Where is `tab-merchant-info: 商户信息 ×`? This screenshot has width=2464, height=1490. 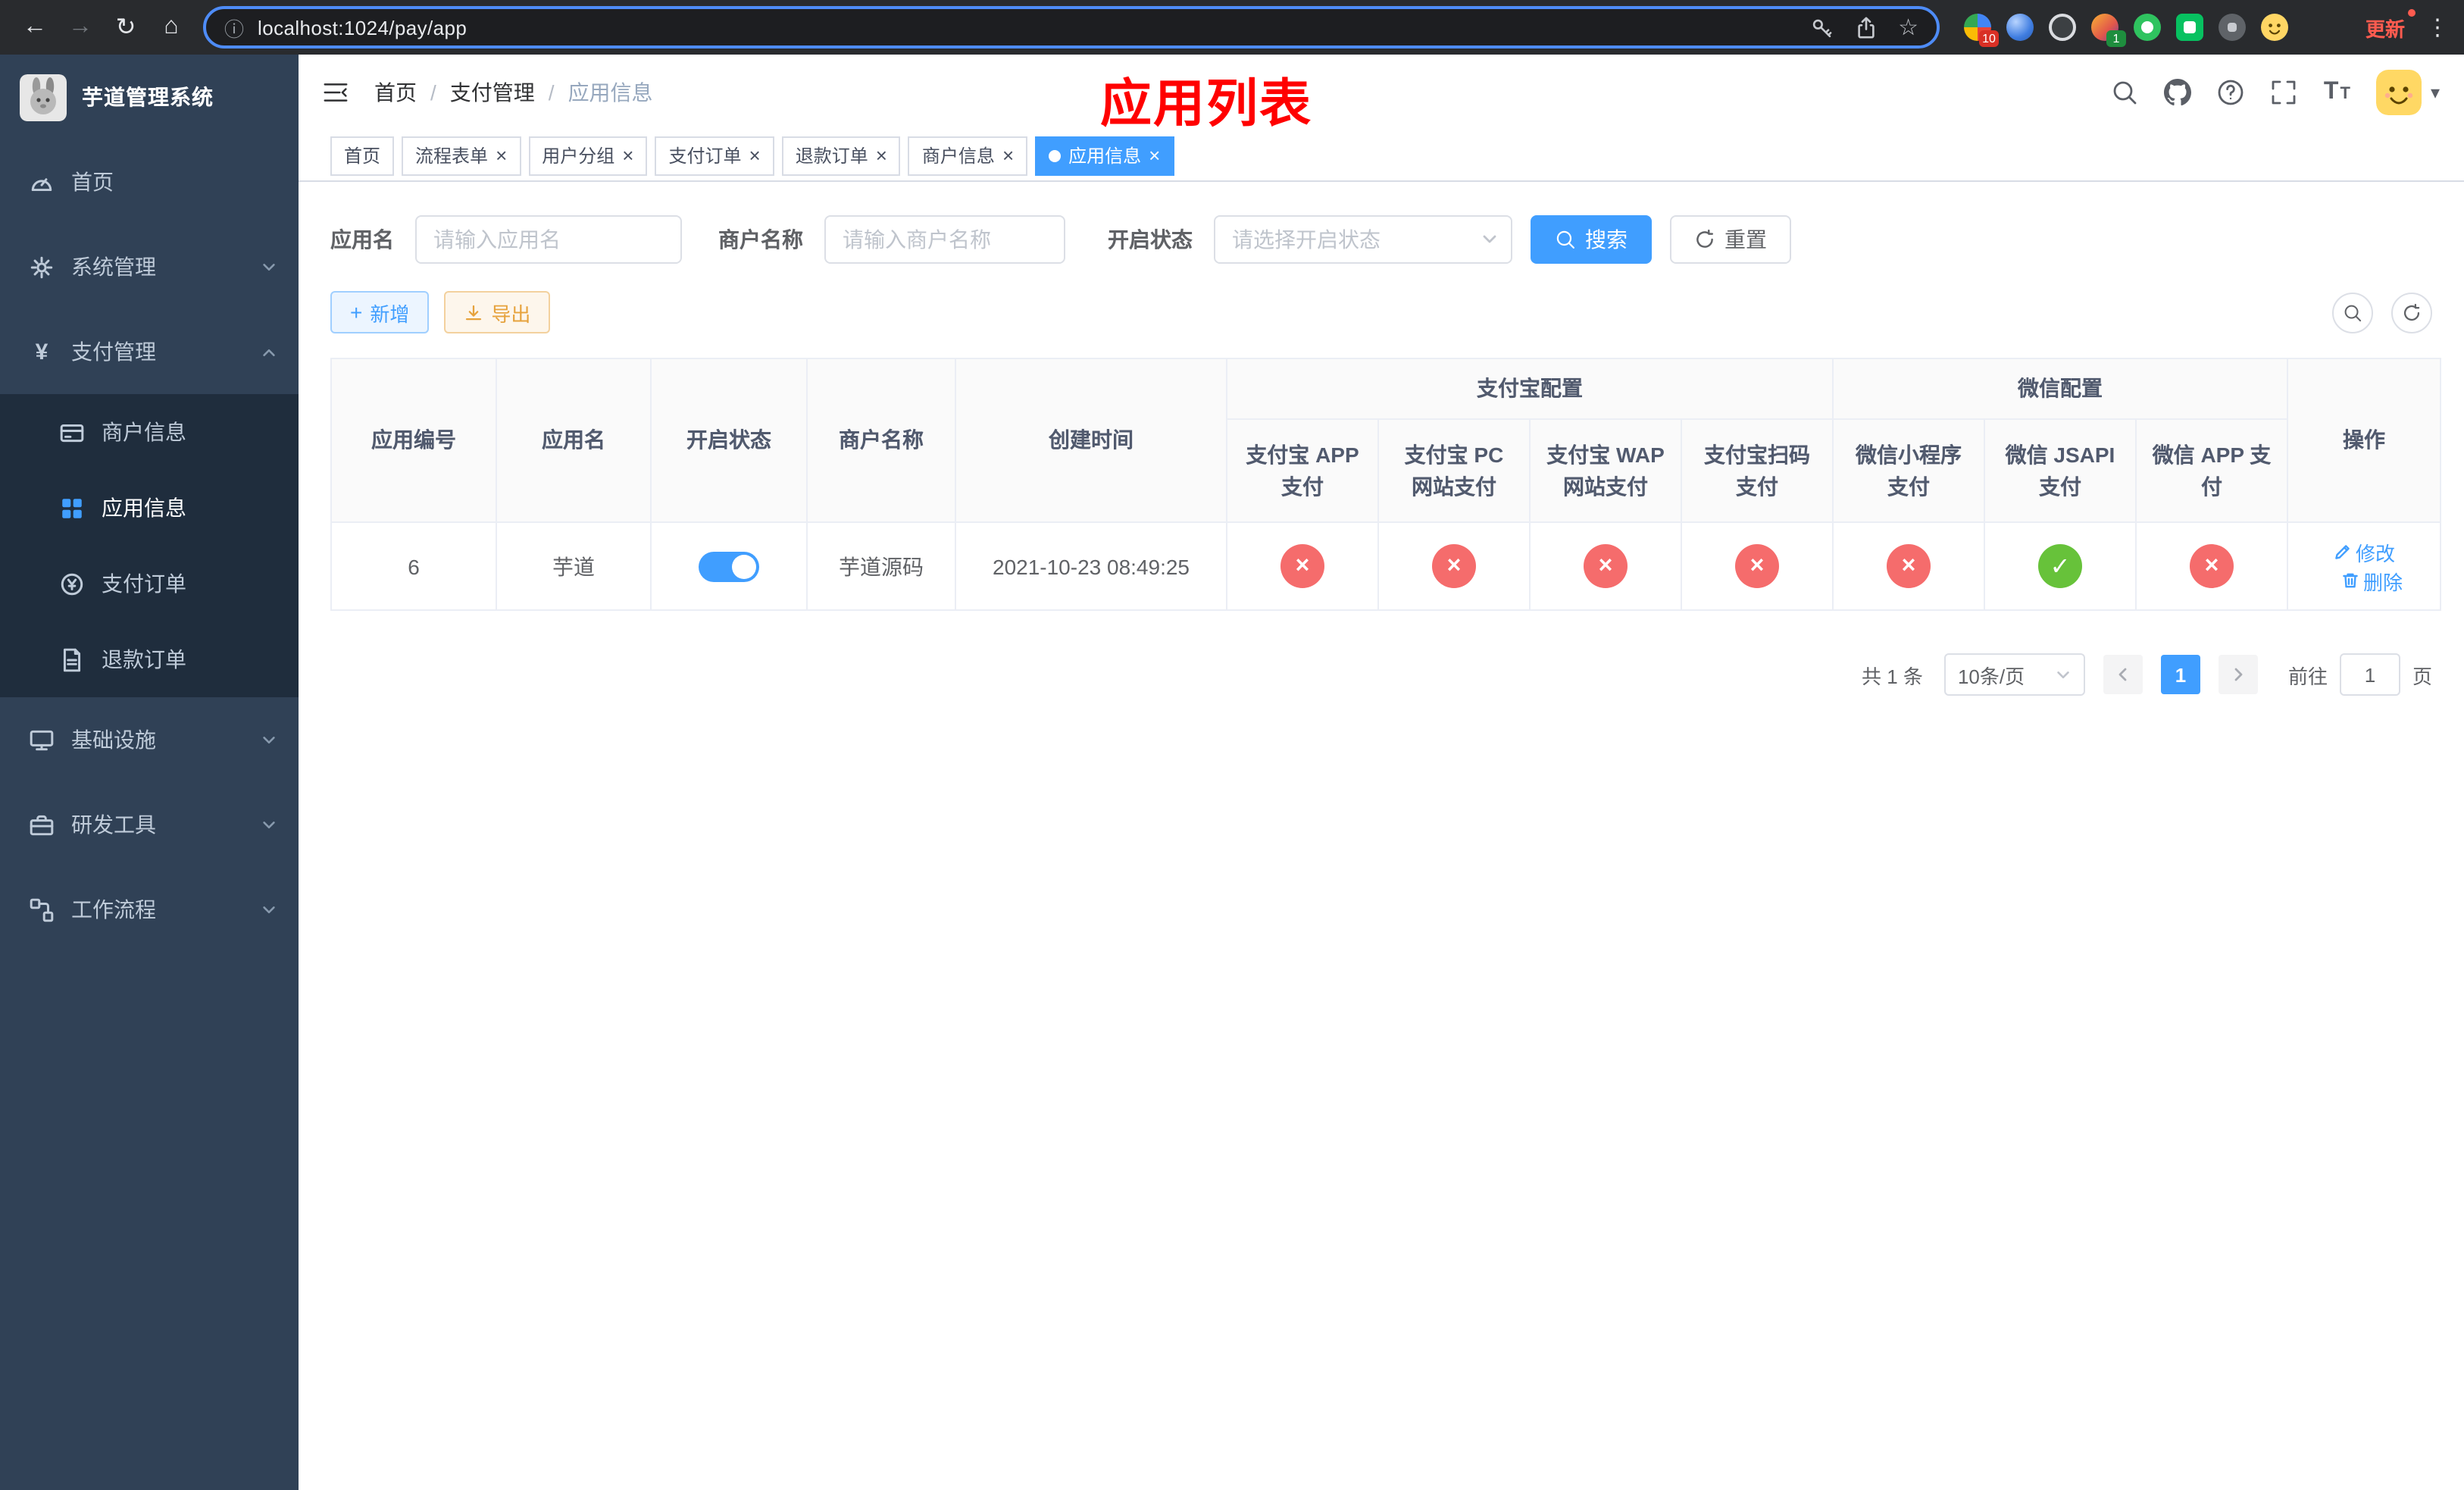
tab-merchant-info: 商户信息 × is located at coordinates (968, 155).